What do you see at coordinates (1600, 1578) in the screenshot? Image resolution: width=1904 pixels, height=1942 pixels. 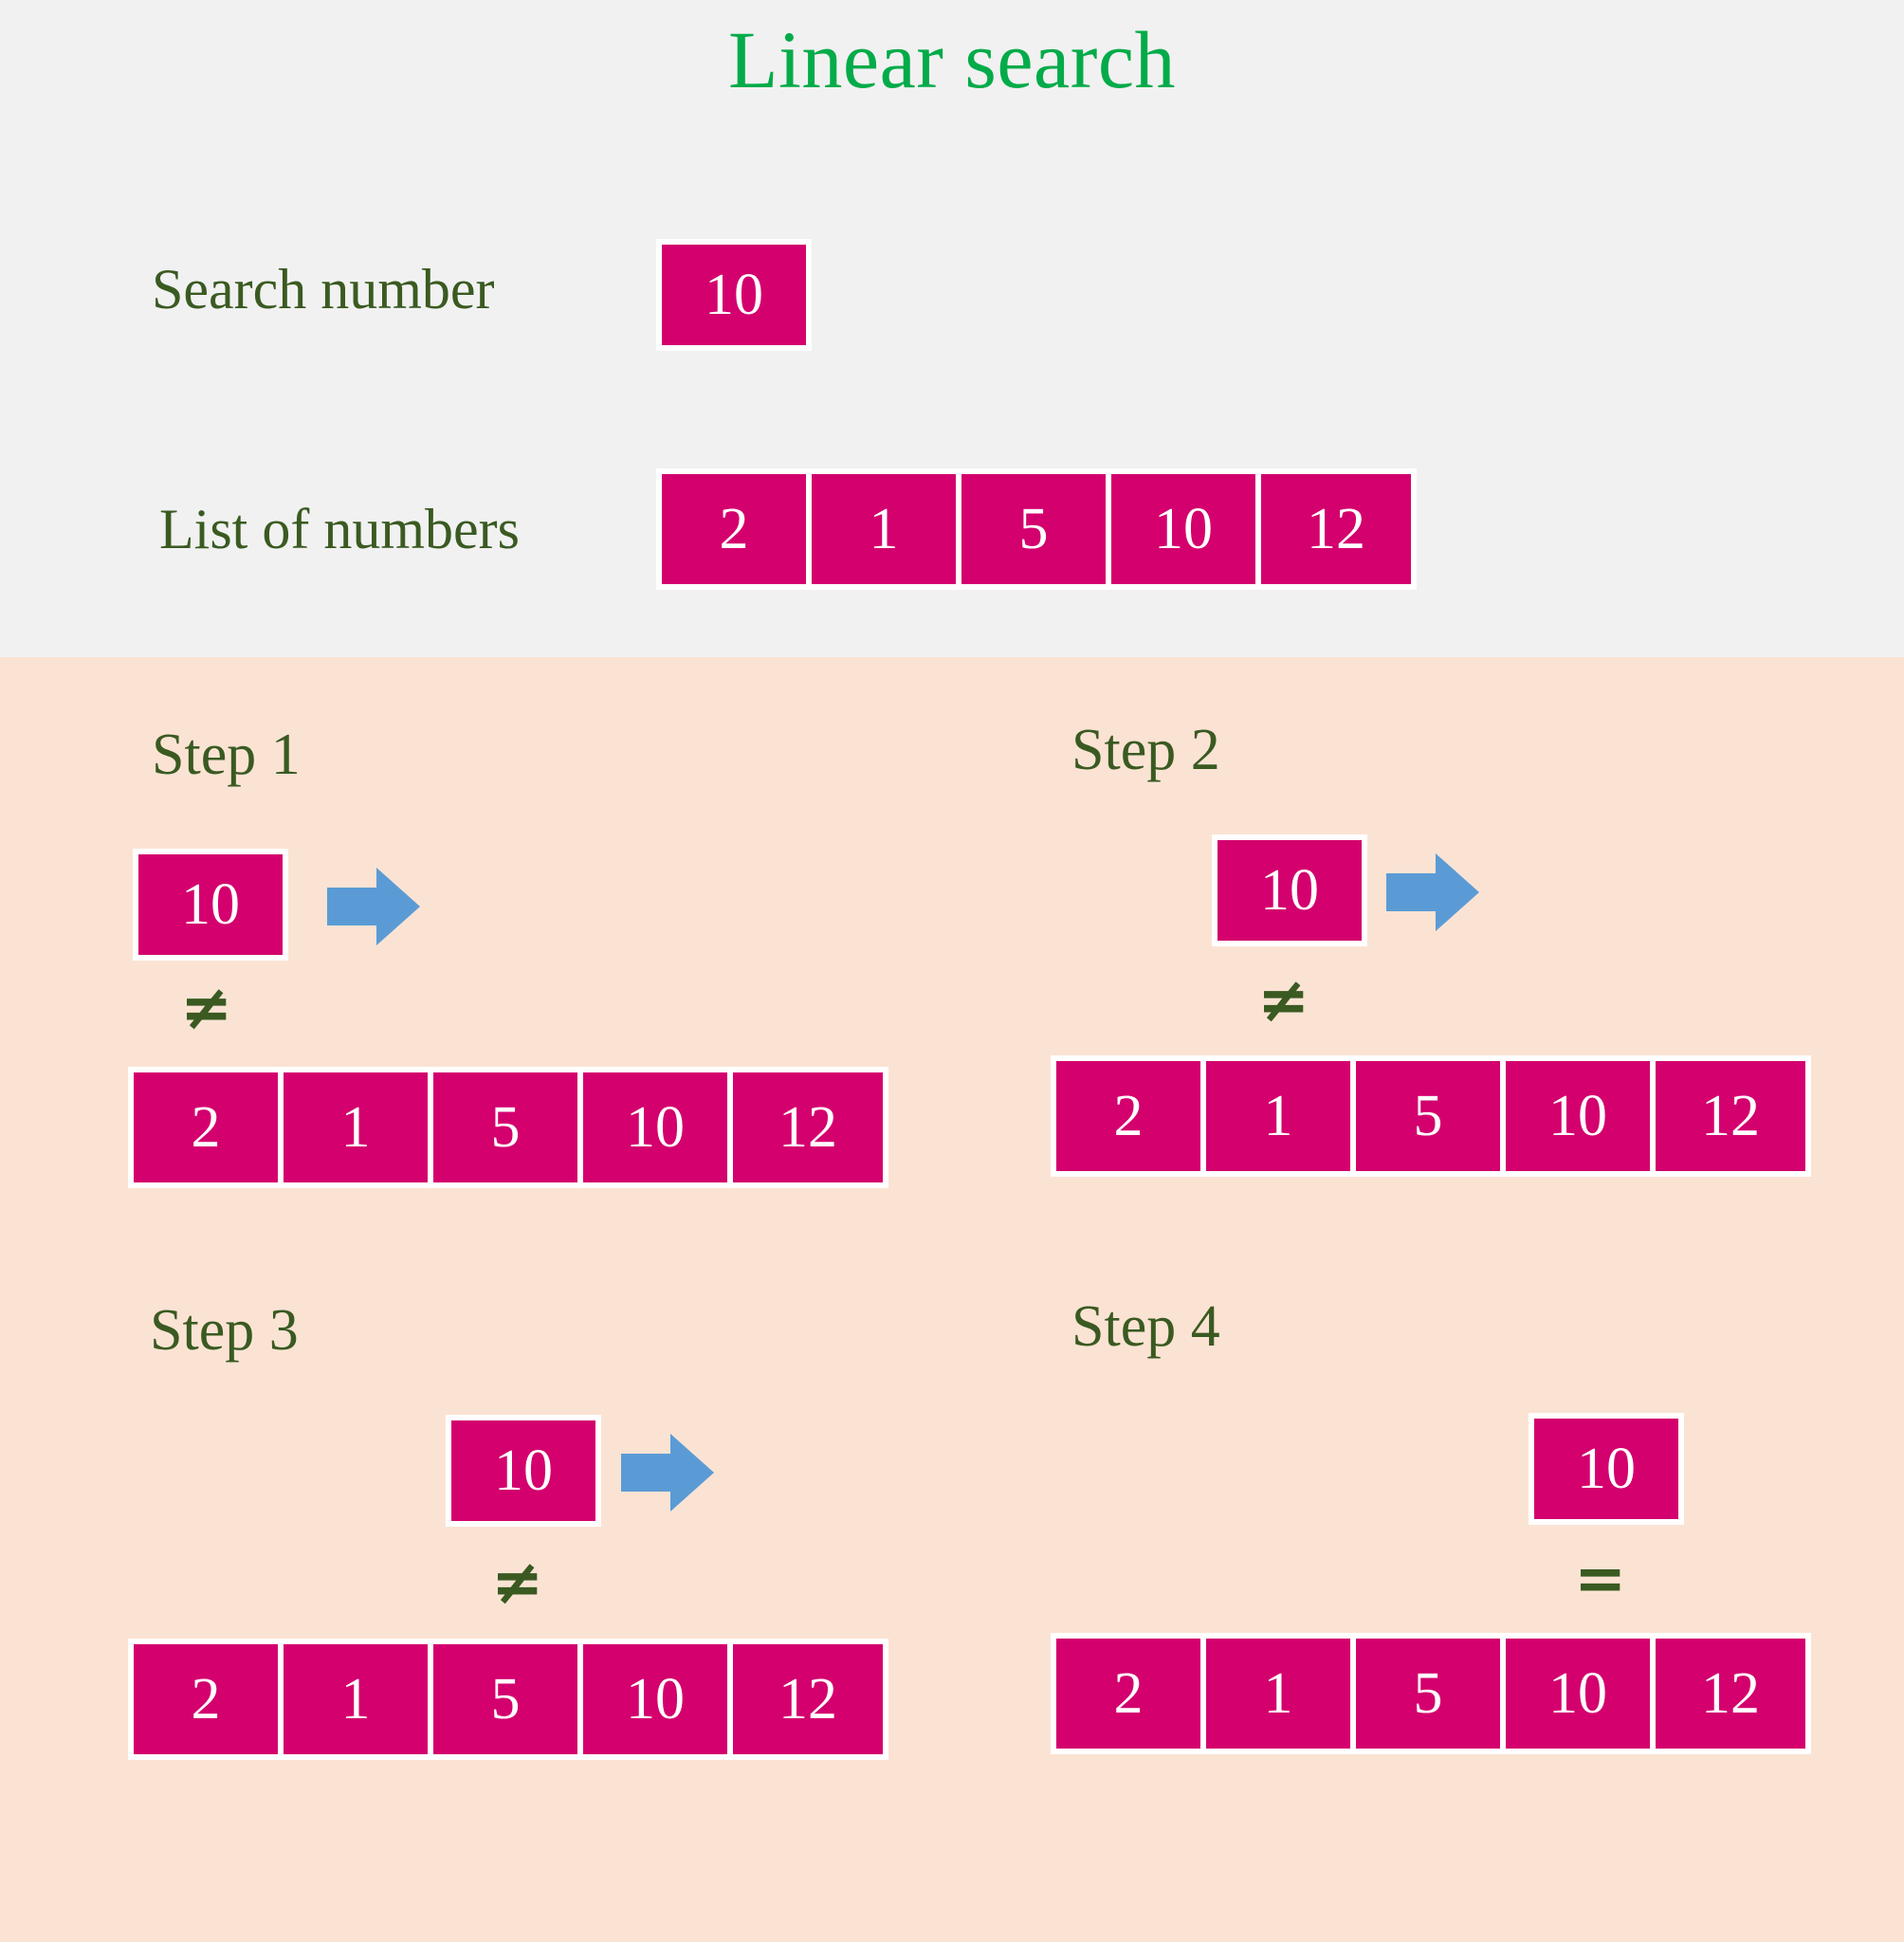 I see `step-4-comparison-symbol: =` at bounding box center [1600, 1578].